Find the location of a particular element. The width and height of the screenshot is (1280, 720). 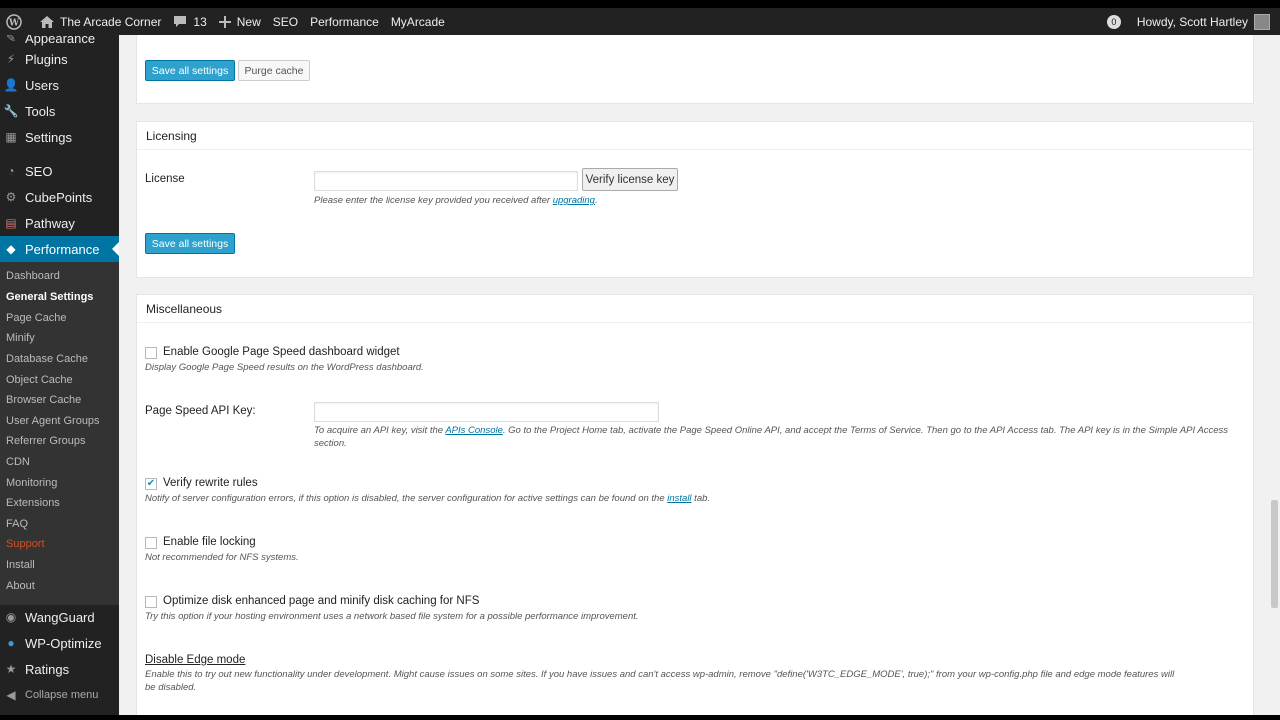

menu-plugins: ⚡ Plugins is located at coordinates (59, 59).